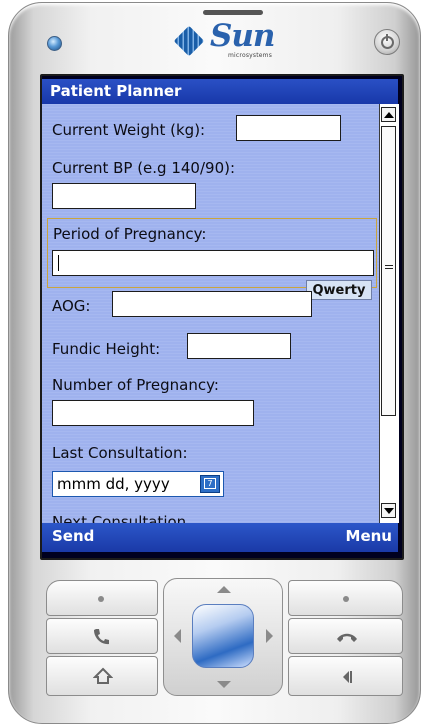  I want to click on front-sensor, so click(54, 43).